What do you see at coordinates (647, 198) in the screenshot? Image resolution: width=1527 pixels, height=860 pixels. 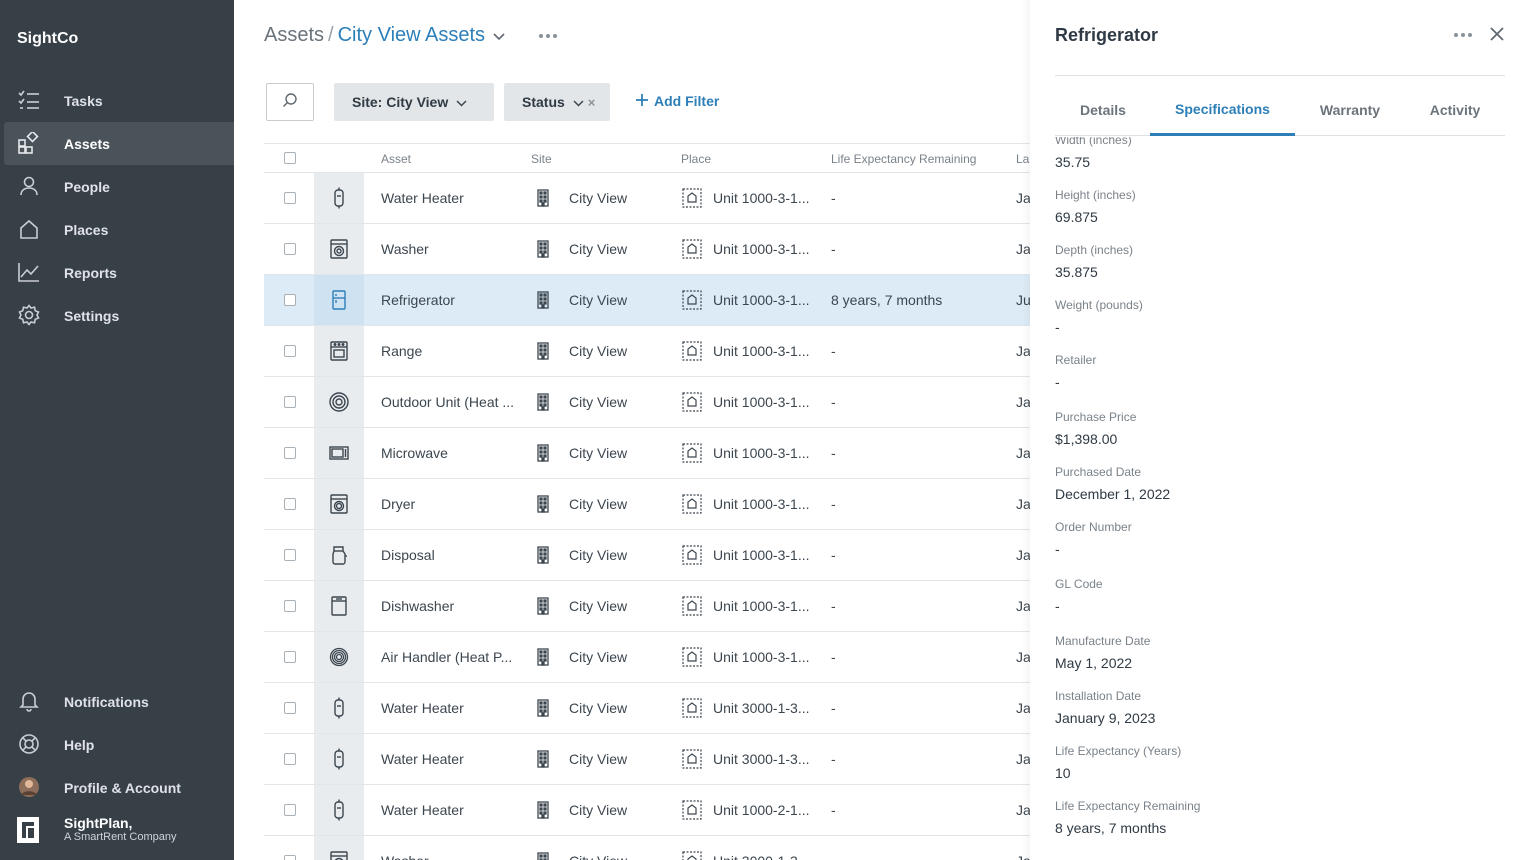 I see `table-row: Water HeaterCity ViewUnit 1000-3-1...-Ja` at bounding box center [647, 198].